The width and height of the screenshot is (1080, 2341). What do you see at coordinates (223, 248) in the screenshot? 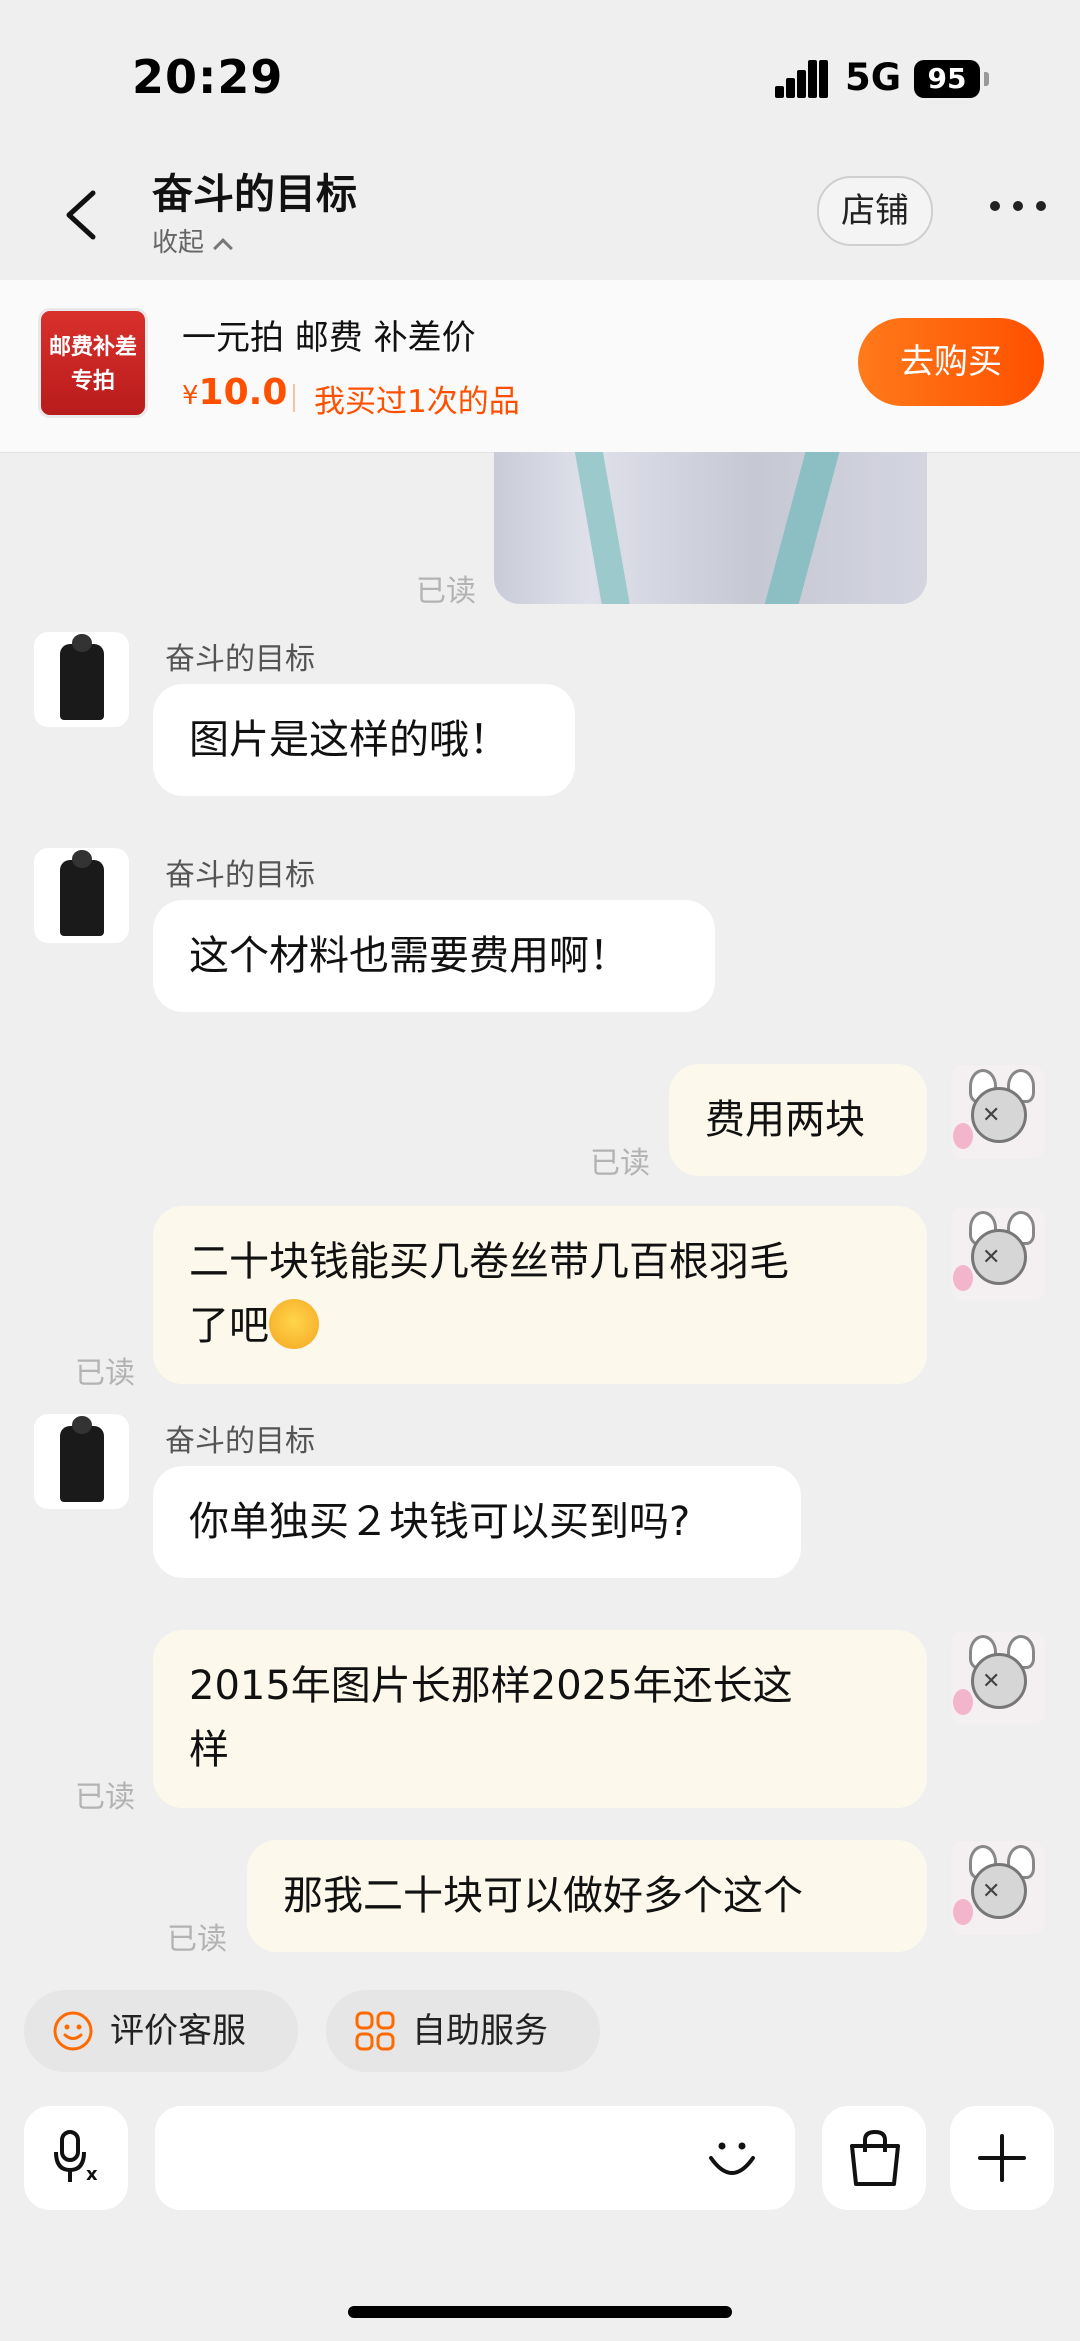
I see `chevron-up-icon` at bounding box center [223, 248].